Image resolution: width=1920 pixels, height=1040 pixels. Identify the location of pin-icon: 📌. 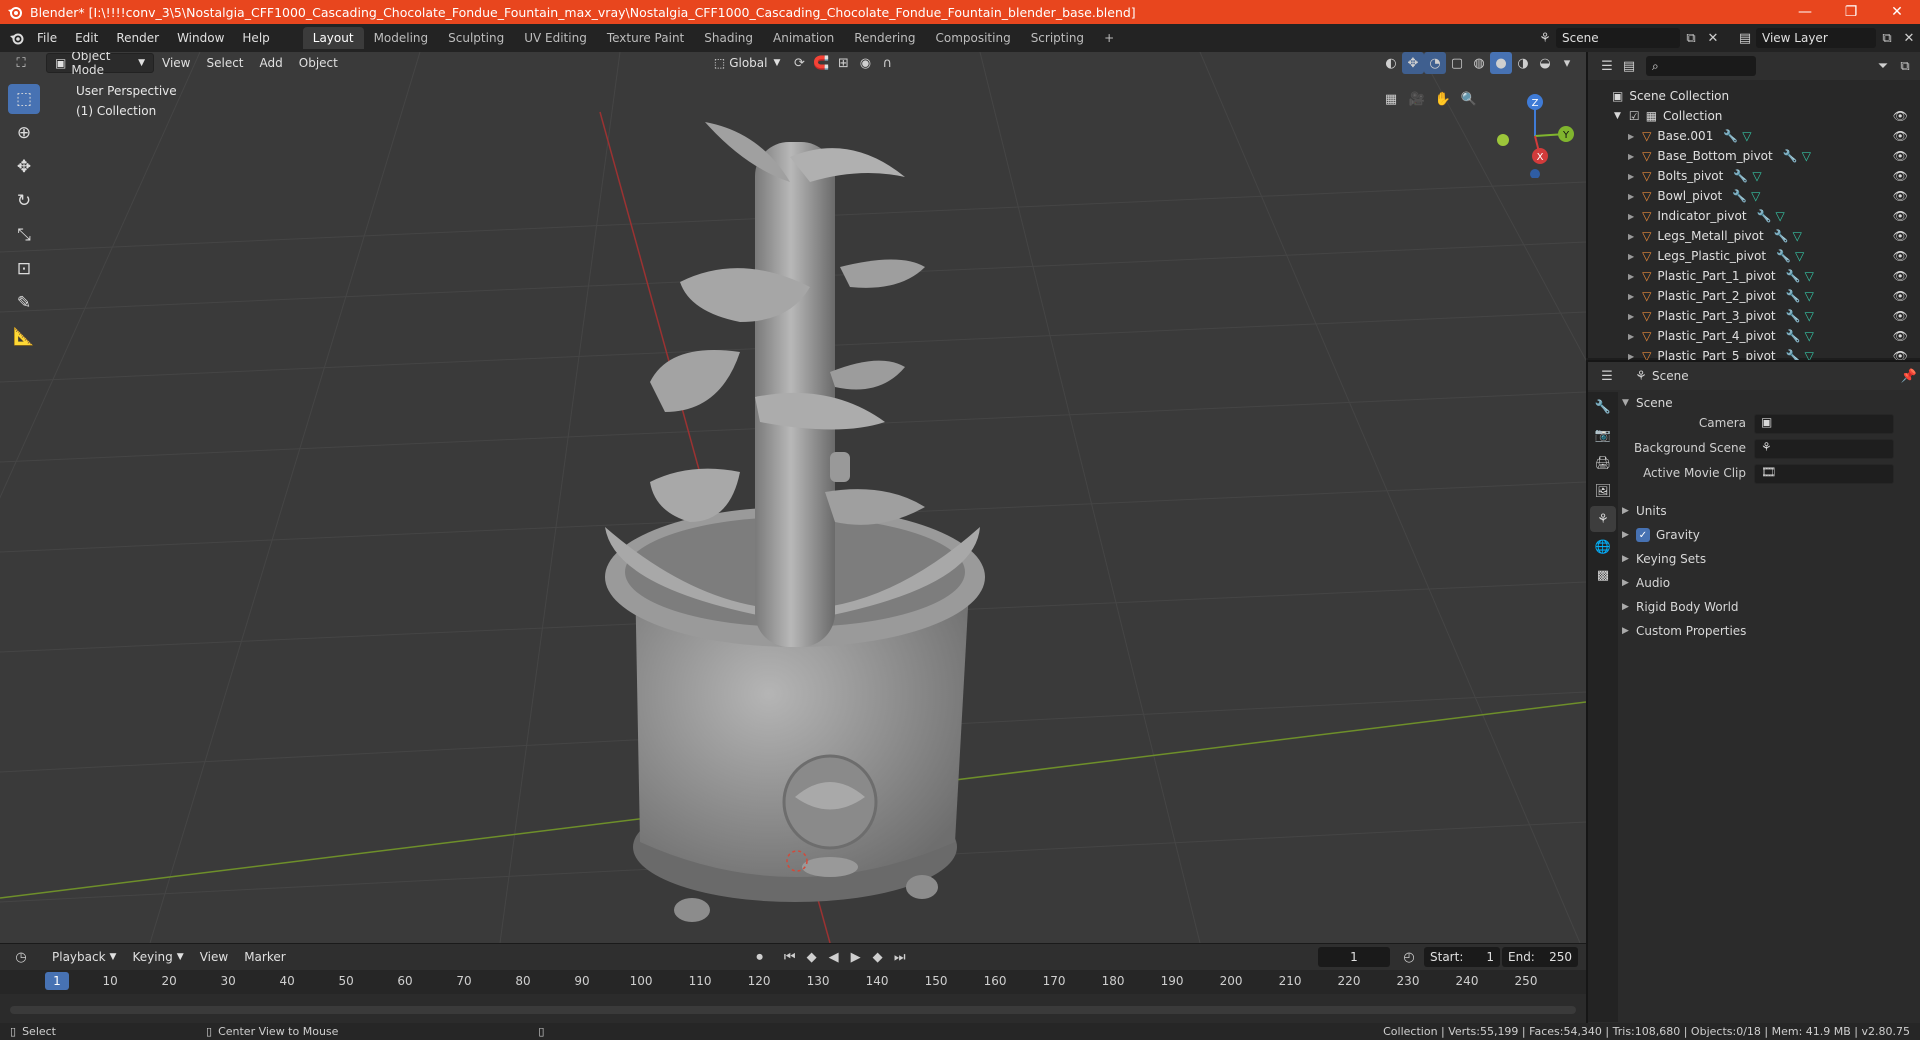
(1909, 376).